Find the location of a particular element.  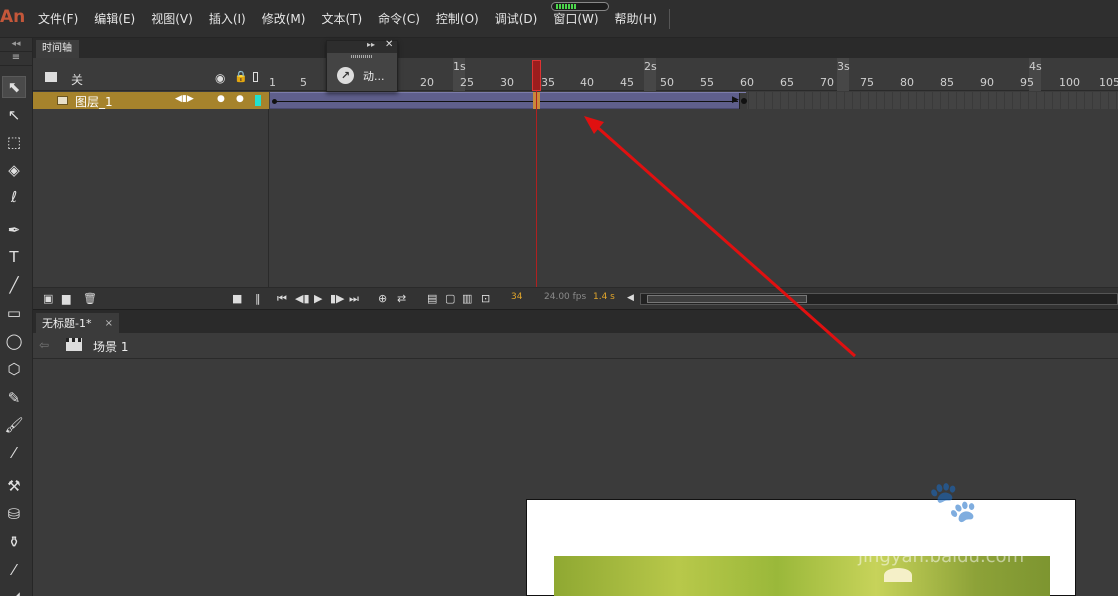

oval-tool-icon: ◯ is located at coordinates (14, 341).